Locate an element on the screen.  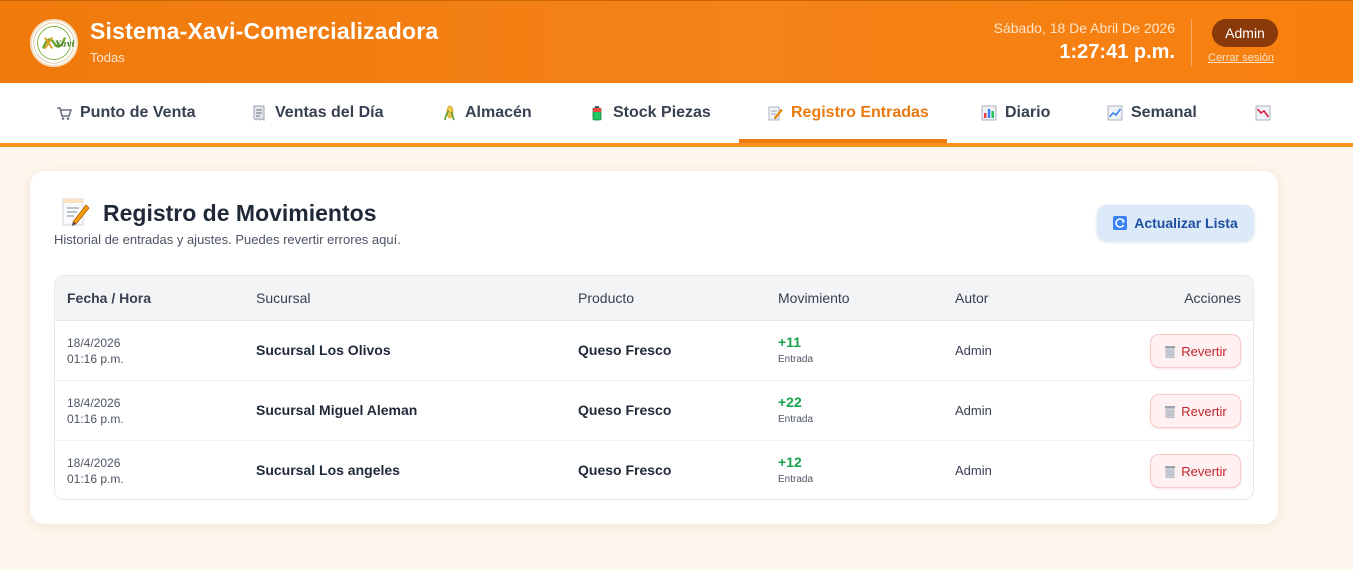
tab-semanal: Semanal is located at coordinates (1152, 113).